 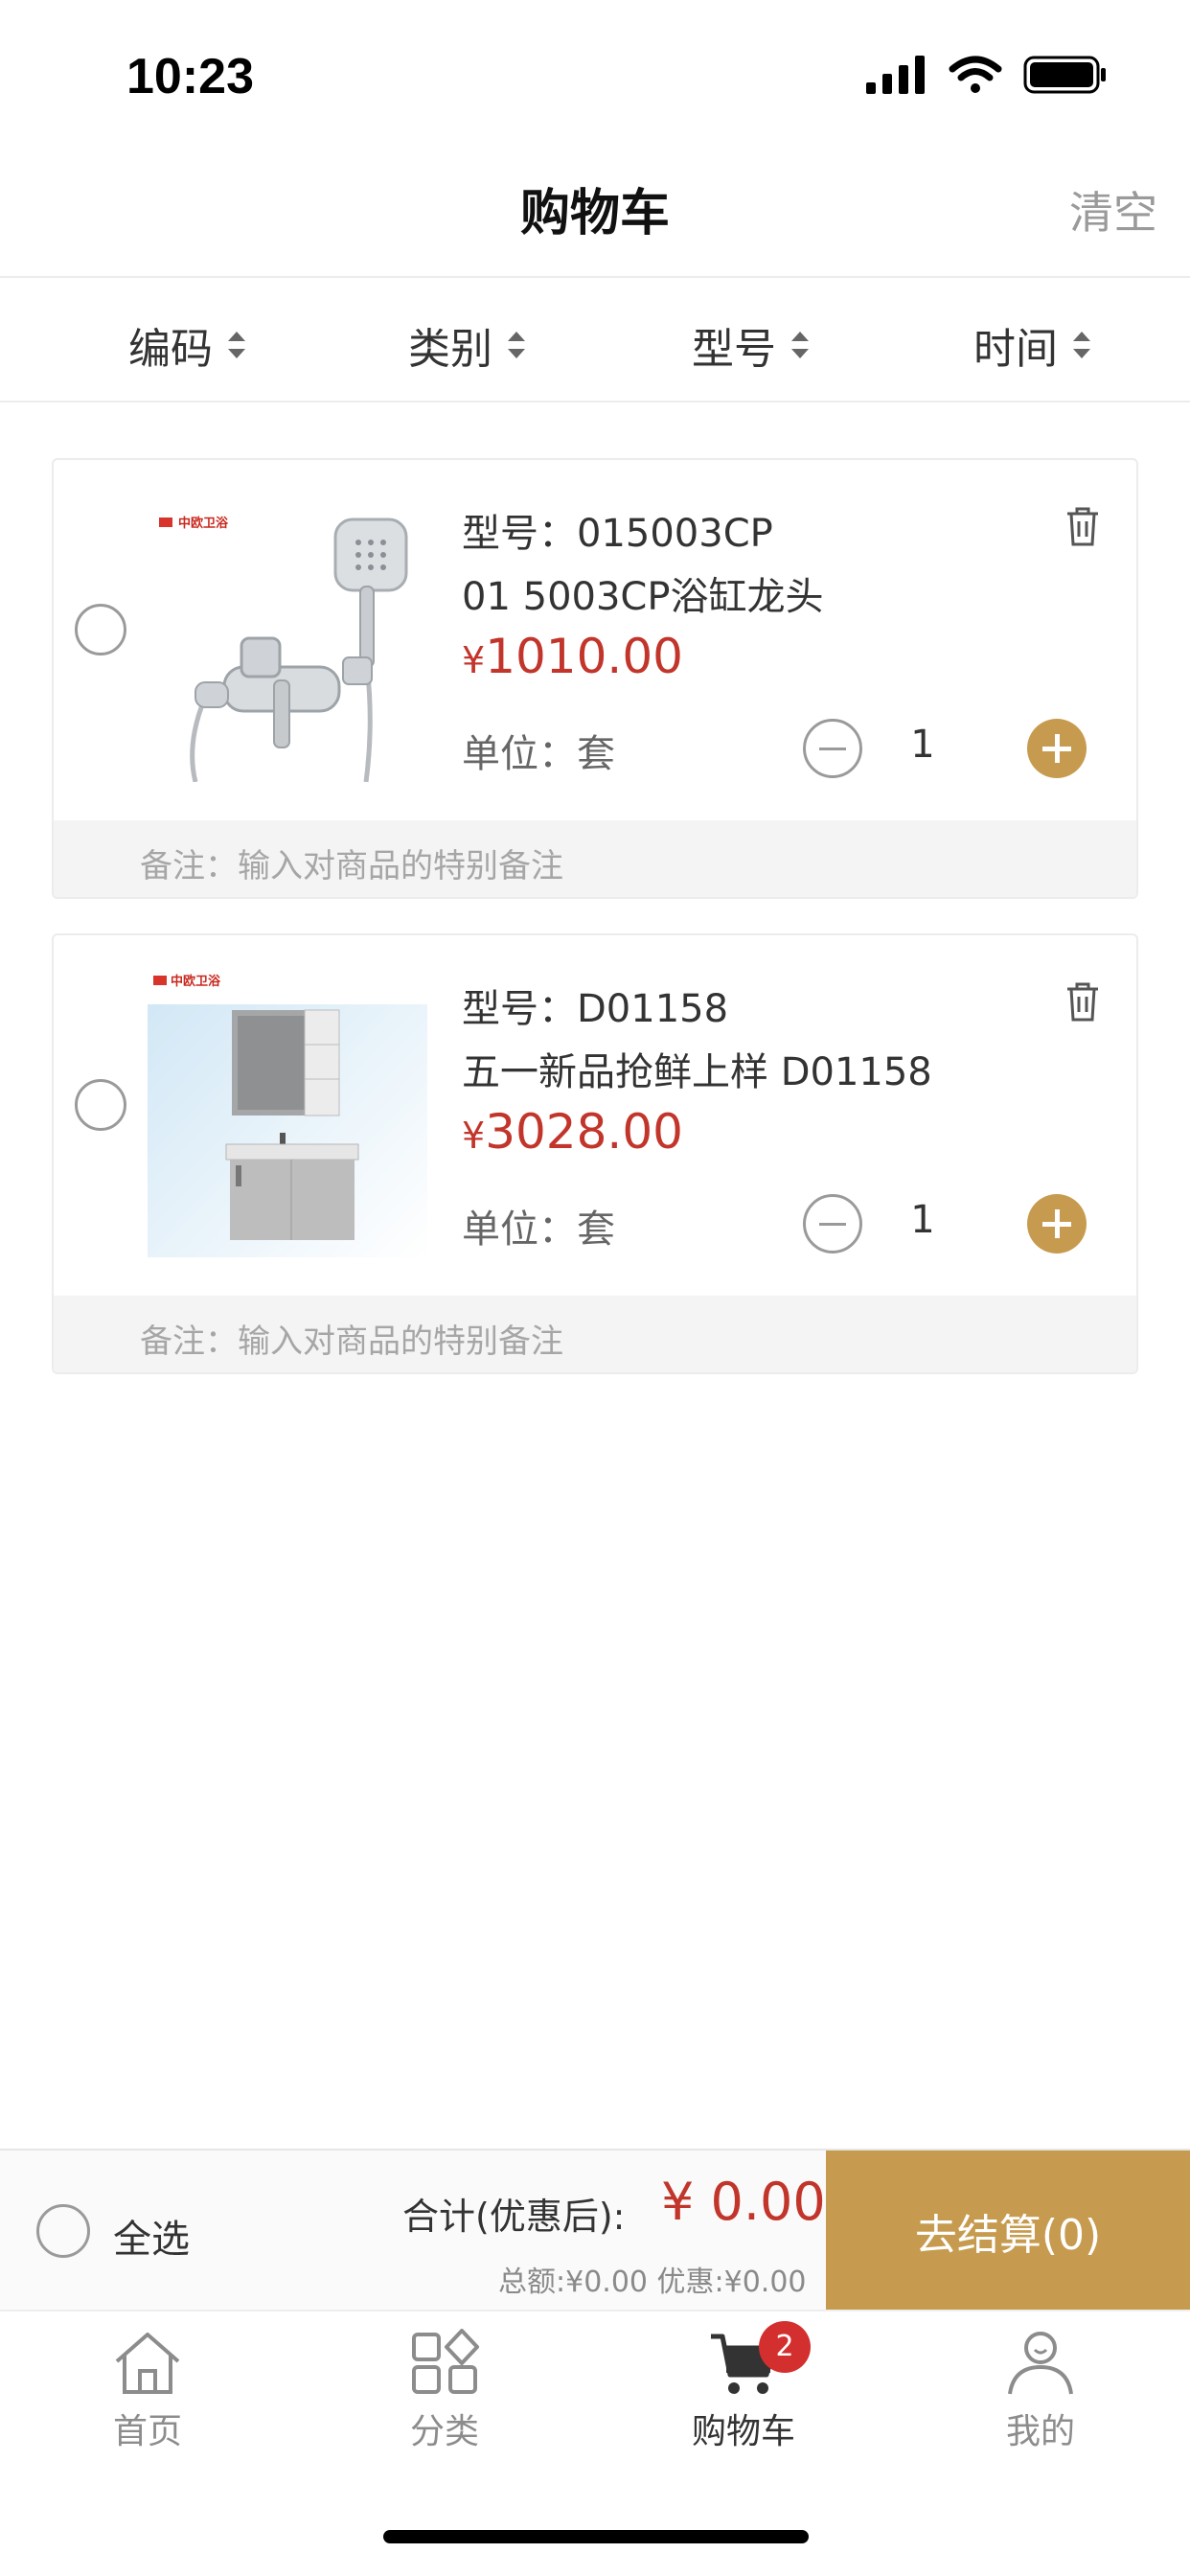 I want to click on category-icon, so click(x=445, y=2361).